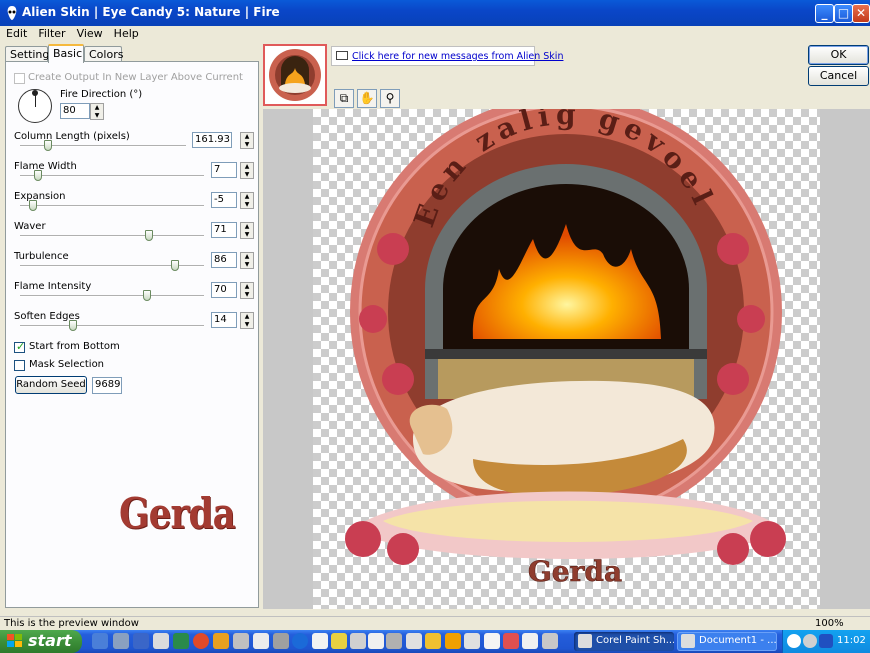 Image resolution: width=870 pixels, height=653 pixels. Describe the element at coordinates (32, 205) in the screenshot. I see `expansion-slider` at that location.